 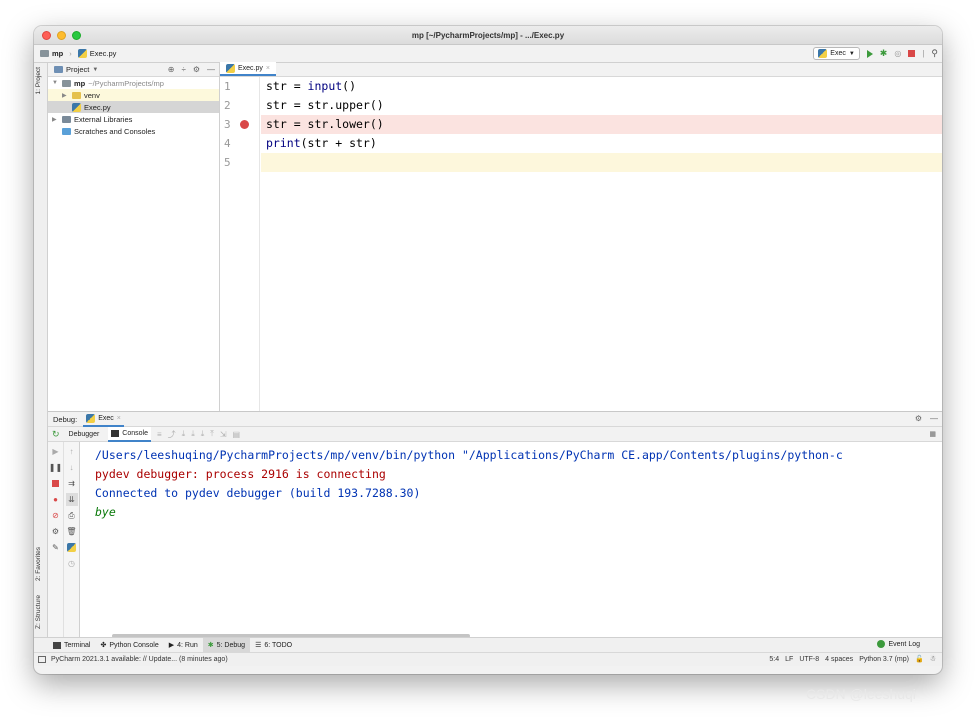 I want to click on debug-subtabs: ↻ Debugger Console ≡ ⤴ ⤓ ⤓ ⤓ ⤒ ⇲ ▤ ▦, so click(x=495, y=434).